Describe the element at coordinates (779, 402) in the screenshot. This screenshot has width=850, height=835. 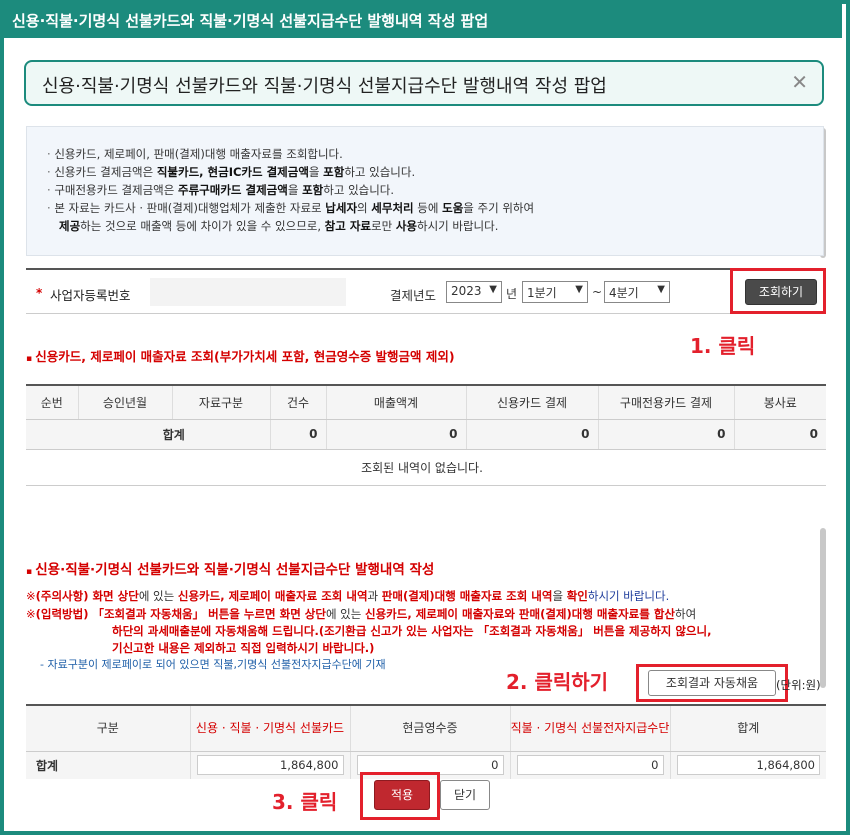
I see `col-header: 봉사료` at that location.